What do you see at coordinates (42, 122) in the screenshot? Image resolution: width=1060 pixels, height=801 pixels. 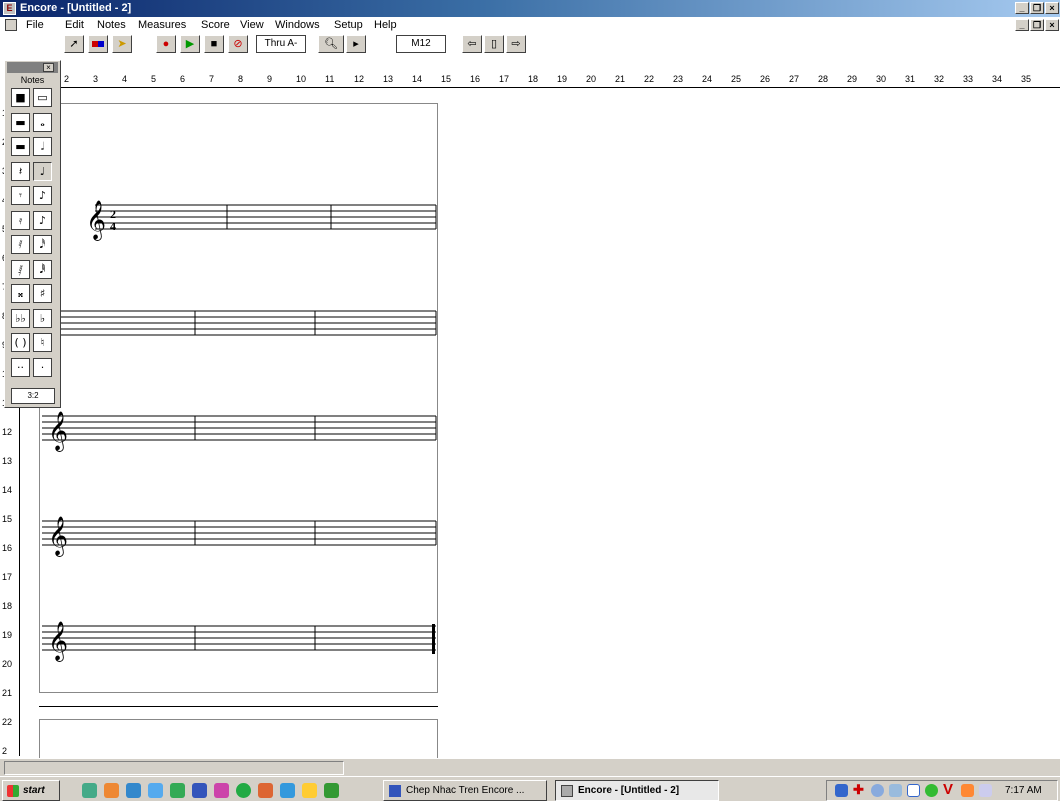 I see `whole-note-icon: 𝅝` at bounding box center [42, 122].